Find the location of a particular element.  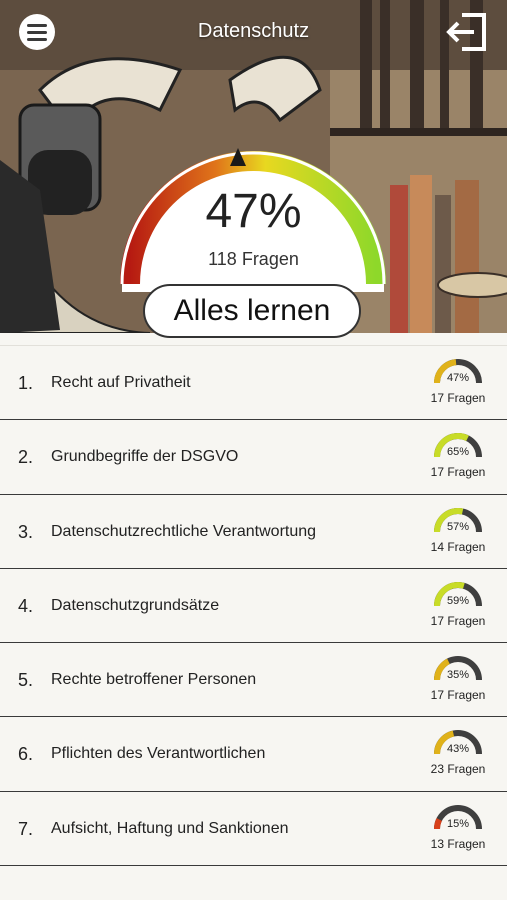

topic-row: 4. Datenschutzgrundsätze 59% 17 Fragen is located at coordinates (253, 606).